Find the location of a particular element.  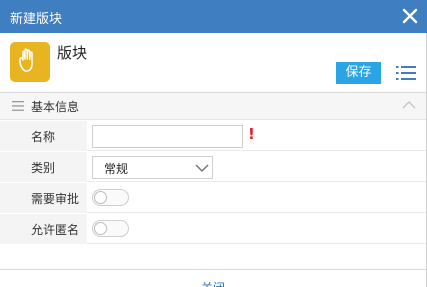

label-cell: 名称 is located at coordinates (43, 136).